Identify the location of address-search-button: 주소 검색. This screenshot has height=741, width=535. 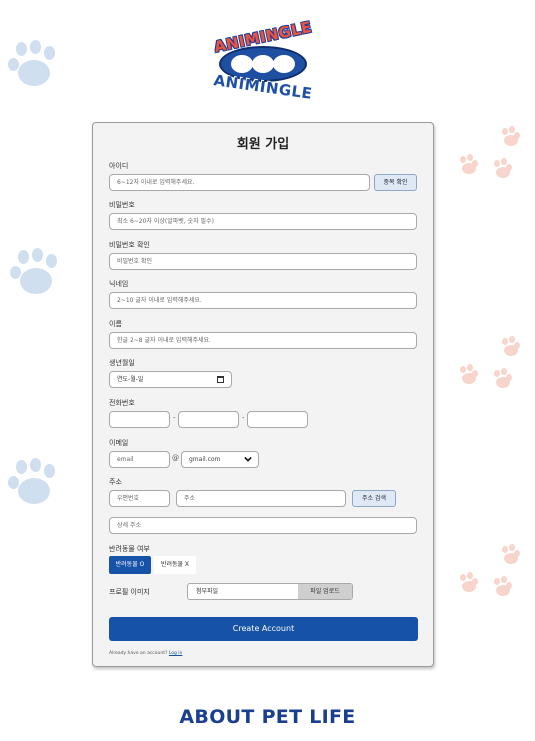
(374, 498).